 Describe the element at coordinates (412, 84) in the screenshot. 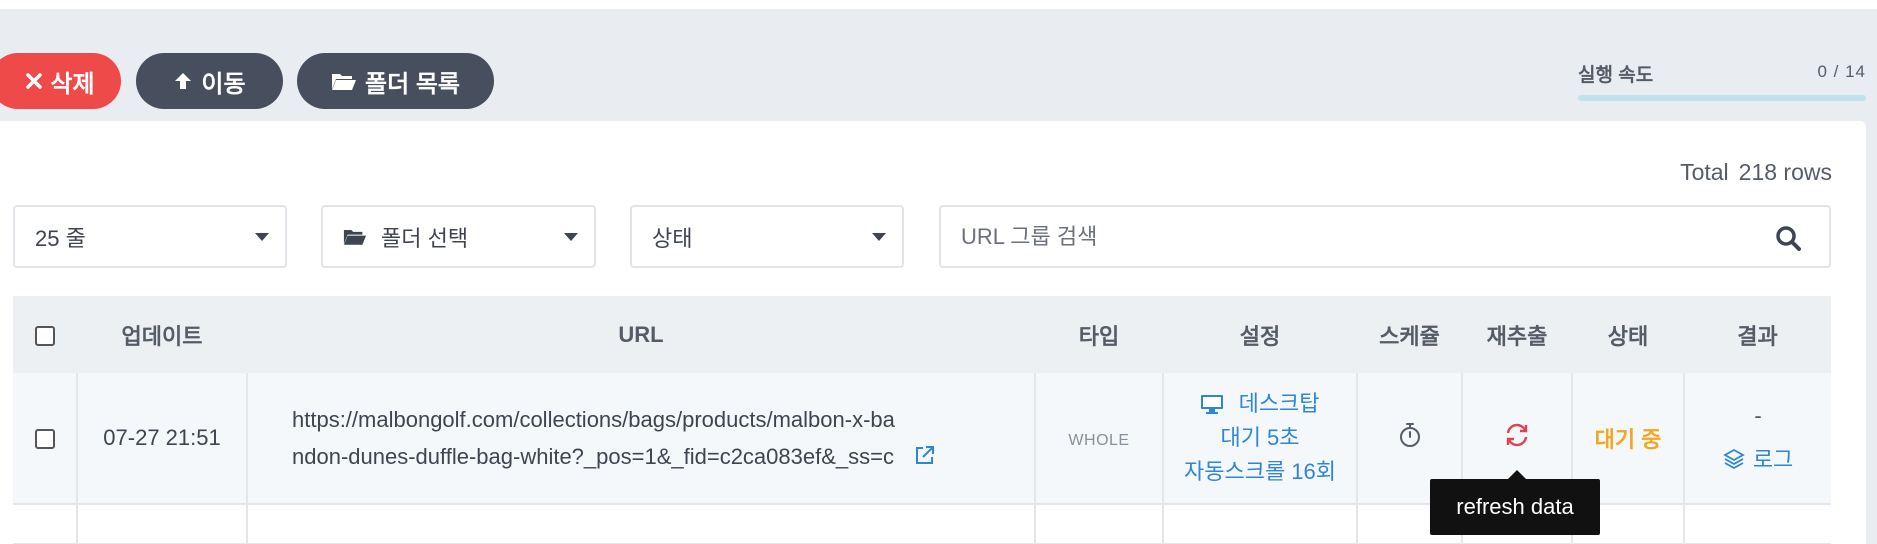

I see `folder-list-label: 폴더 목록` at that location.